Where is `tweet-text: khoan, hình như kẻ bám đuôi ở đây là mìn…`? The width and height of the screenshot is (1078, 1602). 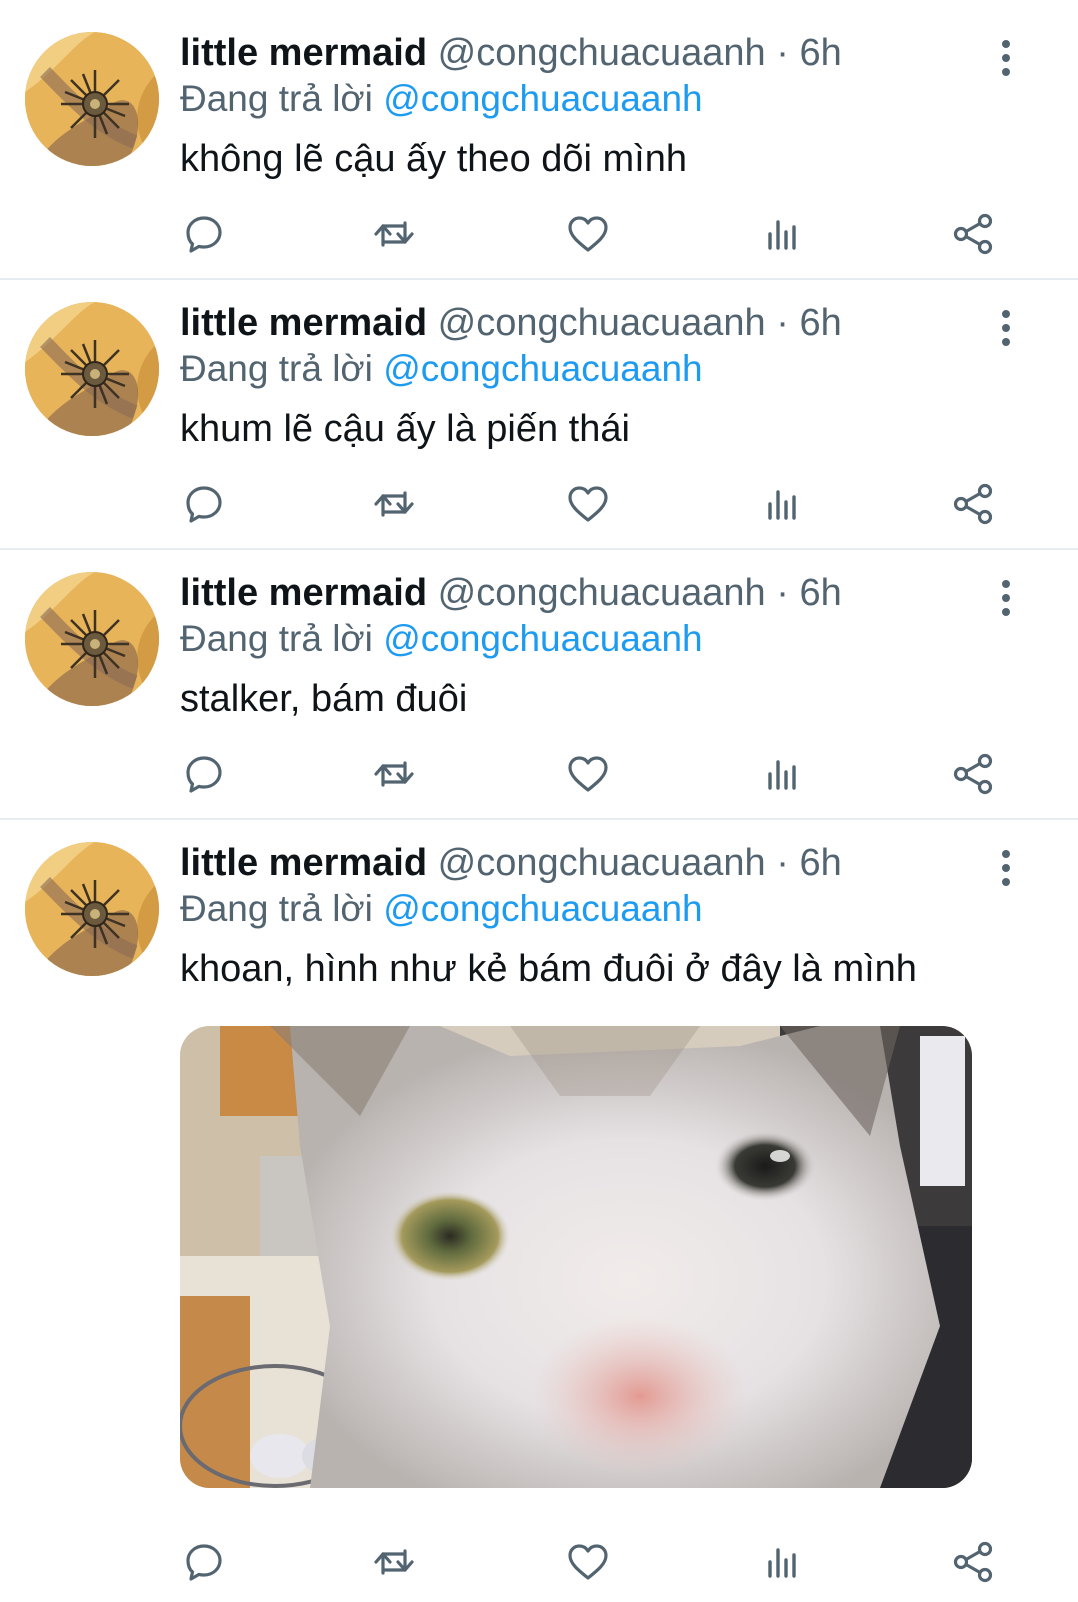 tweet-text: khoan, hình như kẻ bám đuôi ở đây là mìn… is located at coordinates (548, 969).